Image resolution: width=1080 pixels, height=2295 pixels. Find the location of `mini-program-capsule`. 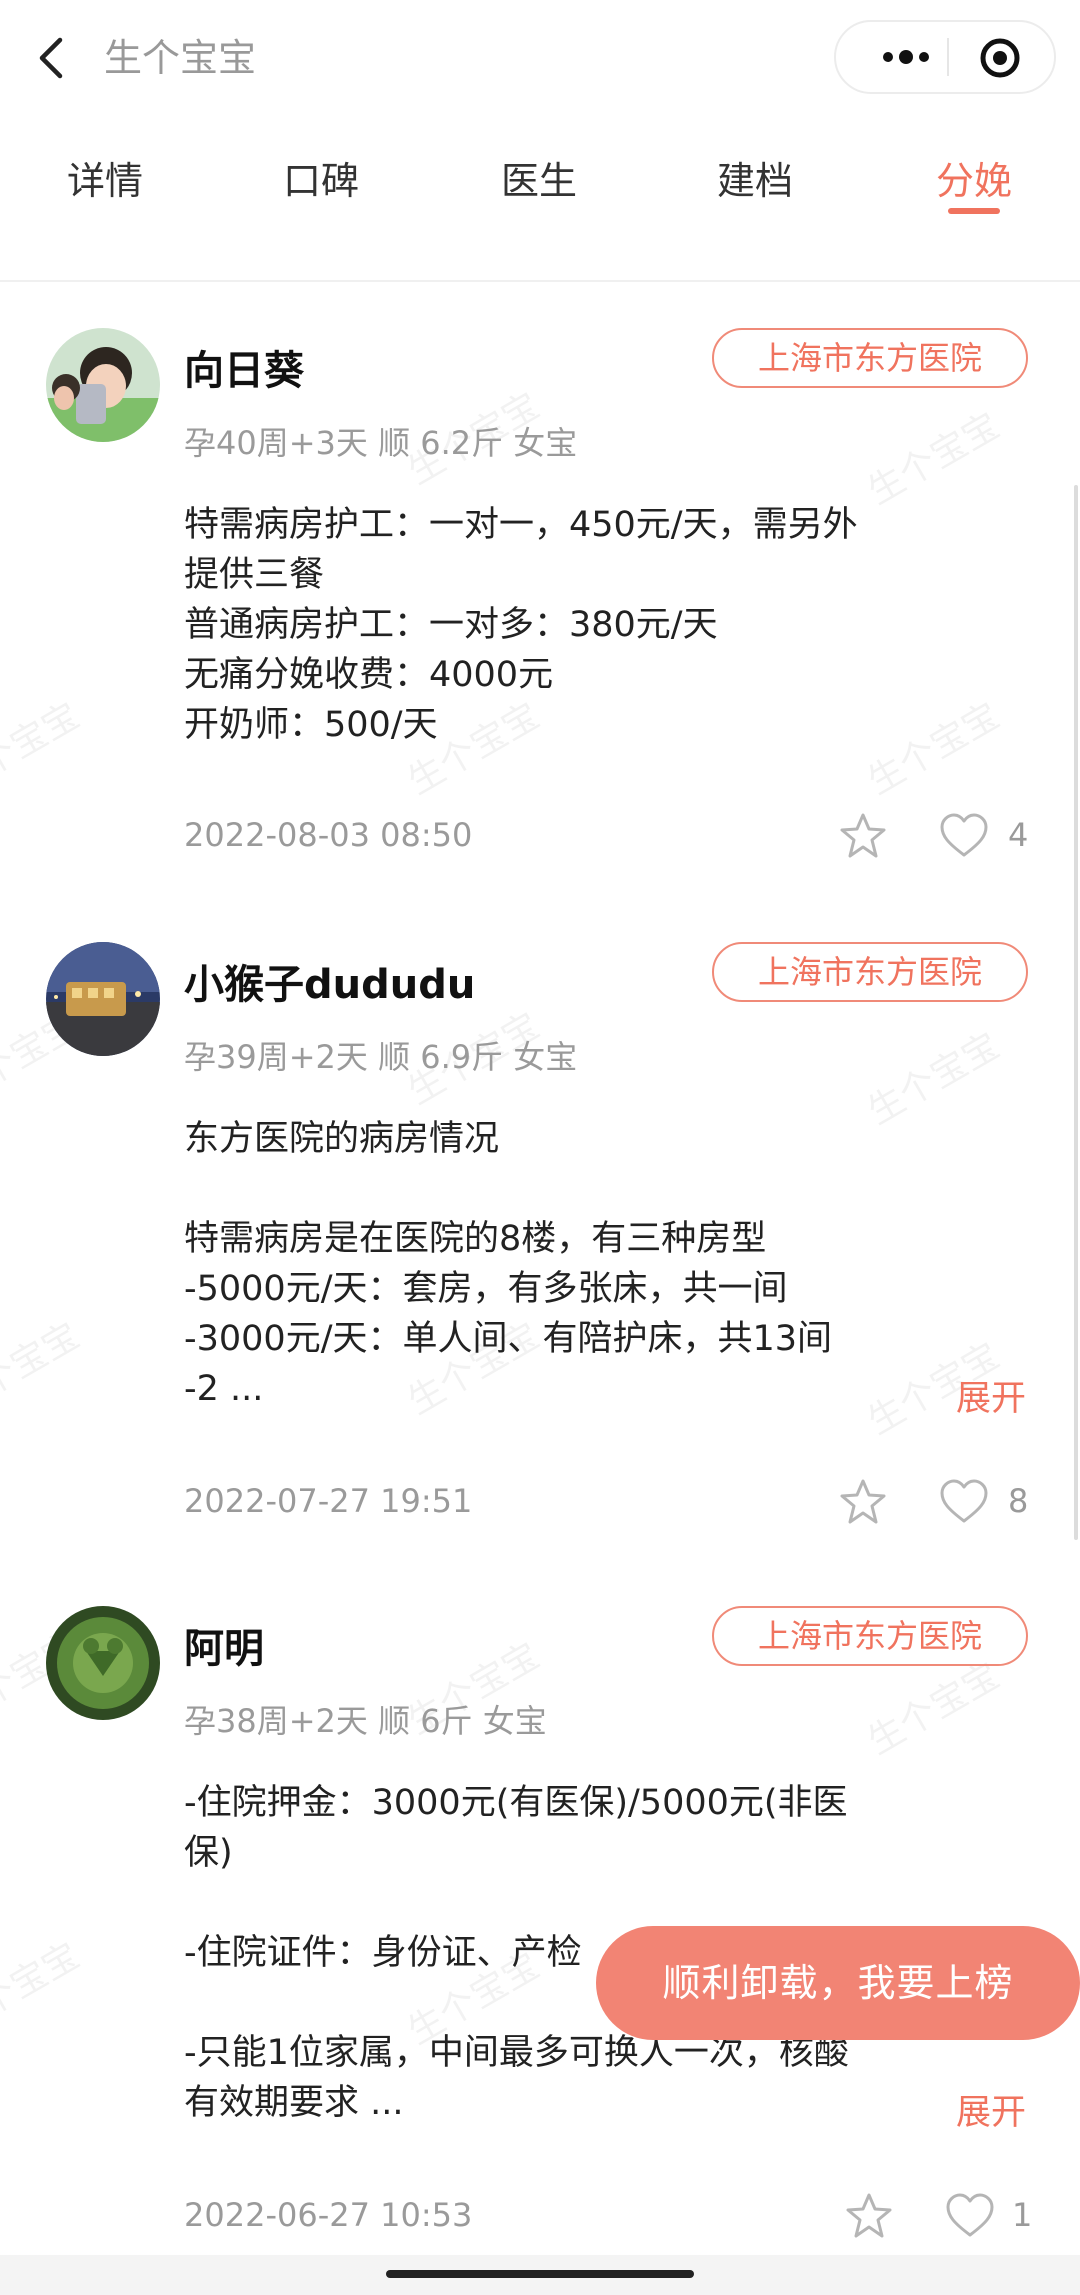

mini-program-capsule is located at coordinates (945, 57).